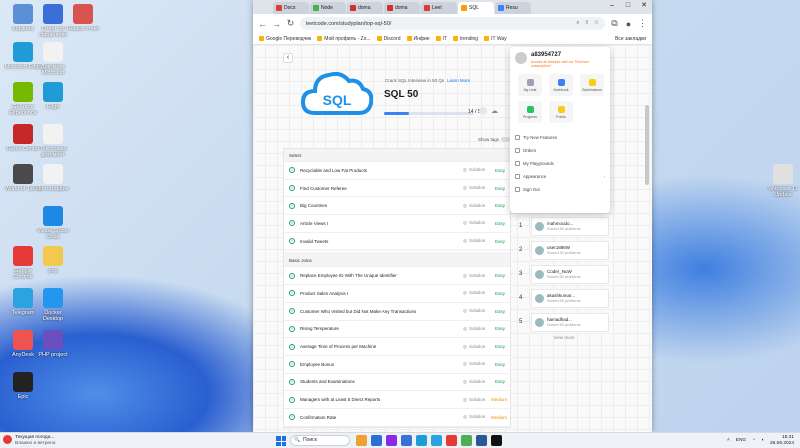 This screenshot has height=448, width=800. What do you see at coordinates (642, 23) in the screenshot?
I see `menu-icon: ⋮` at bounding box center [642, 23].